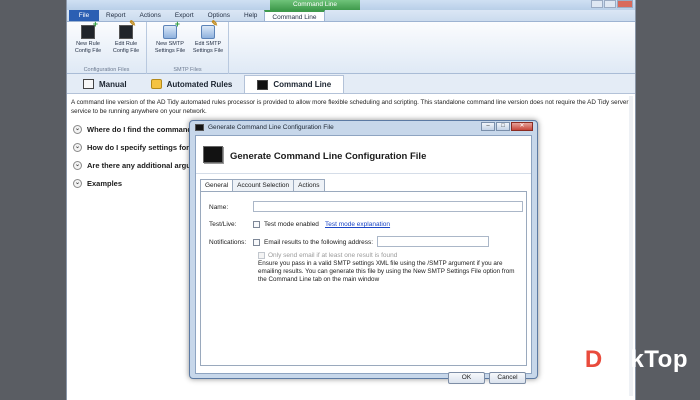  What do you see at coordinates (507, 378) in the screenshot?
I see `cancel-button: Cancel` at bounding box center [507, 378].